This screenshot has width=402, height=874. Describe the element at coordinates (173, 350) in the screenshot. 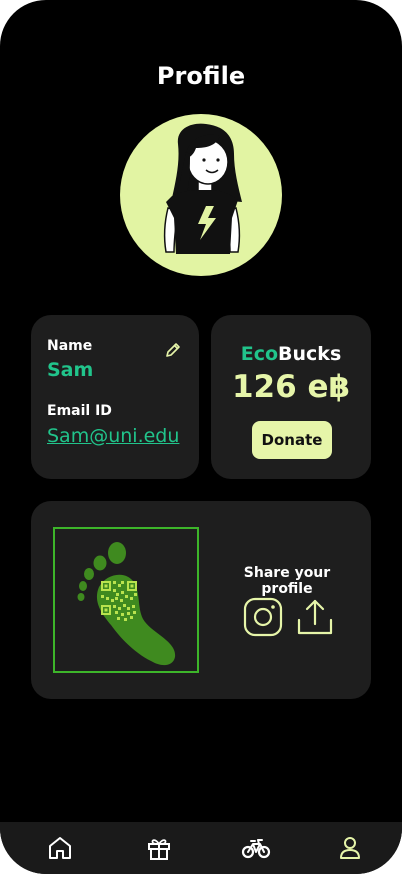

I see `edit-pencil-icon` at that location.